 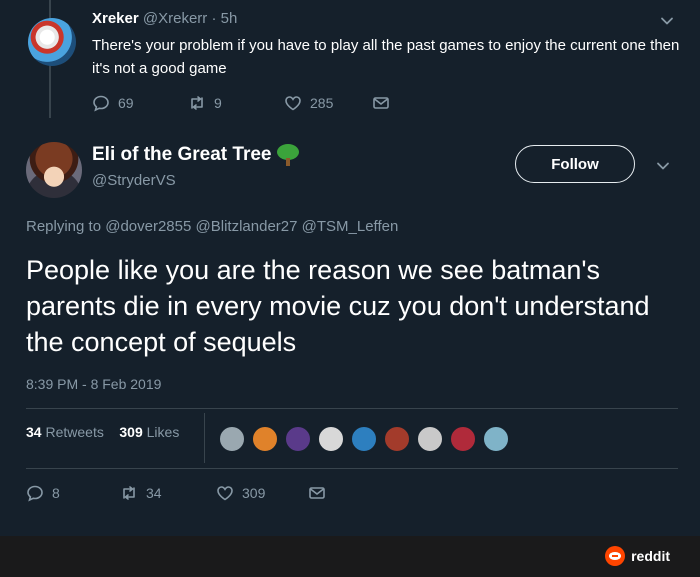 I want to click on mention-link: @Blitzlander27, so click(x=247, y=226).